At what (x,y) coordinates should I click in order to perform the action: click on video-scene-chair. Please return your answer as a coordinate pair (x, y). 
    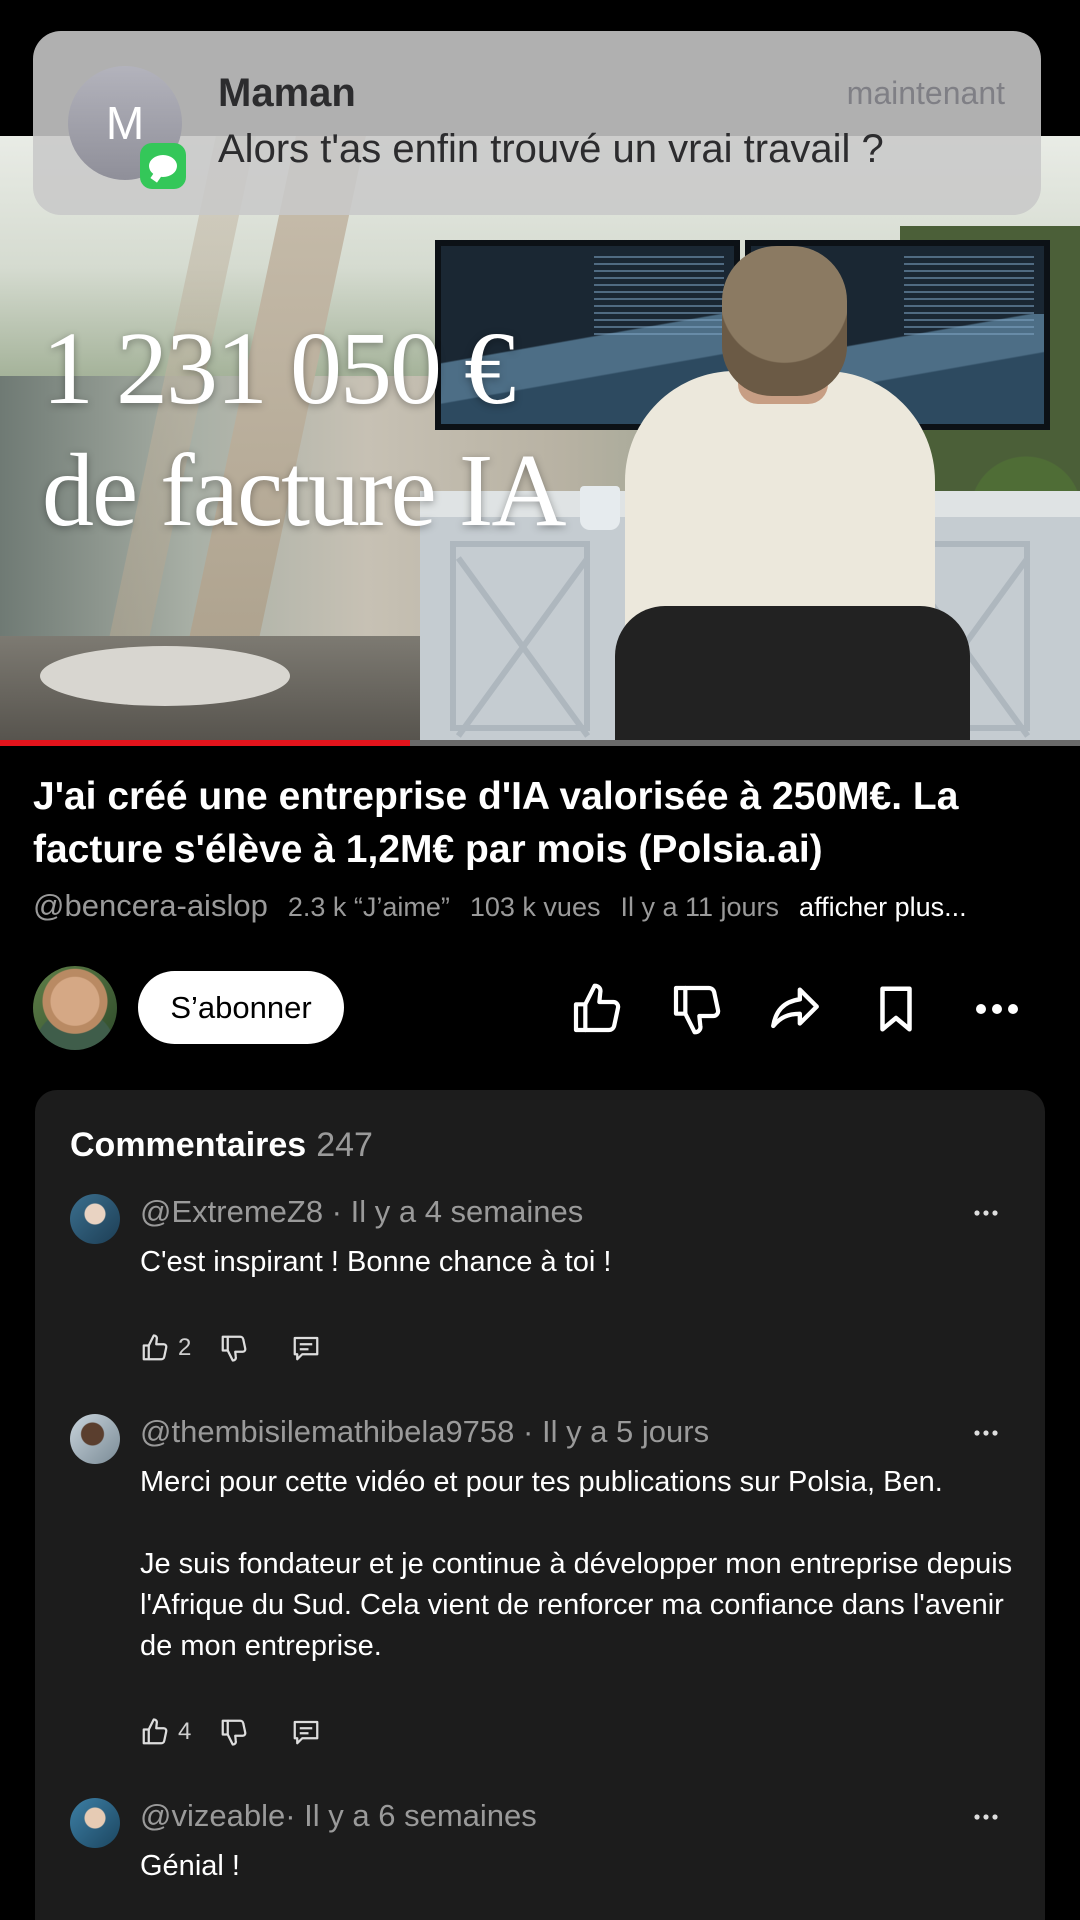
    Looking at the image, I should click on (792, 676).